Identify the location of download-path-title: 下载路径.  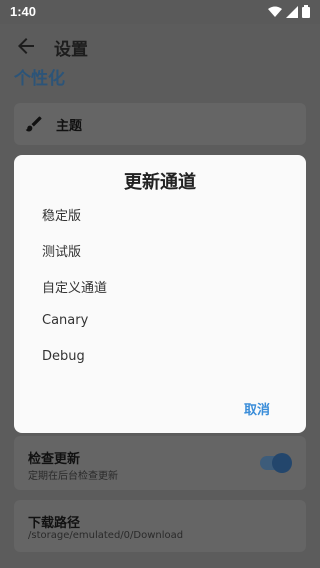
(54, 523).